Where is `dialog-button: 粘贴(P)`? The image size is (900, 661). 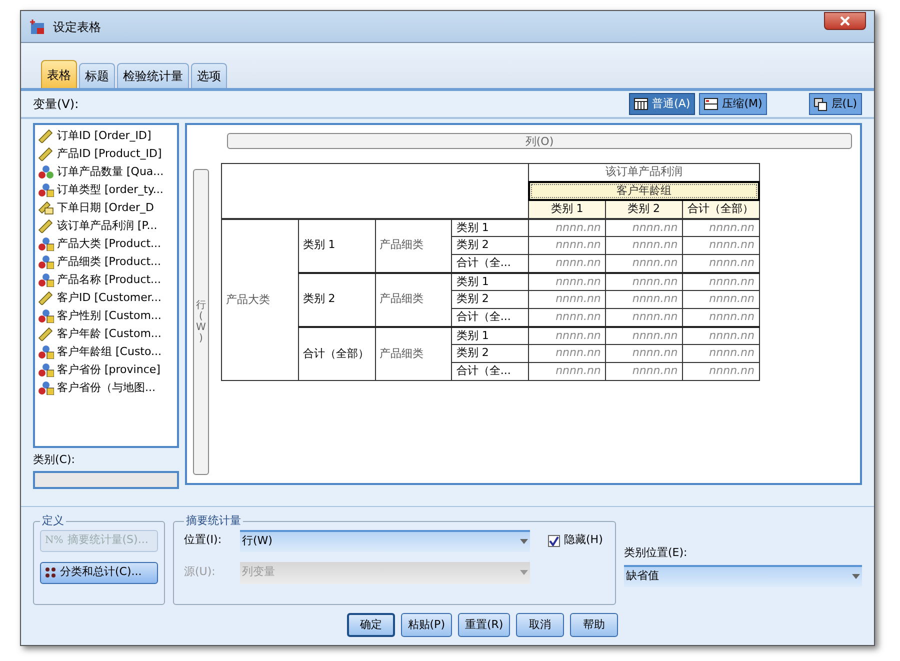 dialog-button: 粘贴(P) is located at coordinates (426, 625).